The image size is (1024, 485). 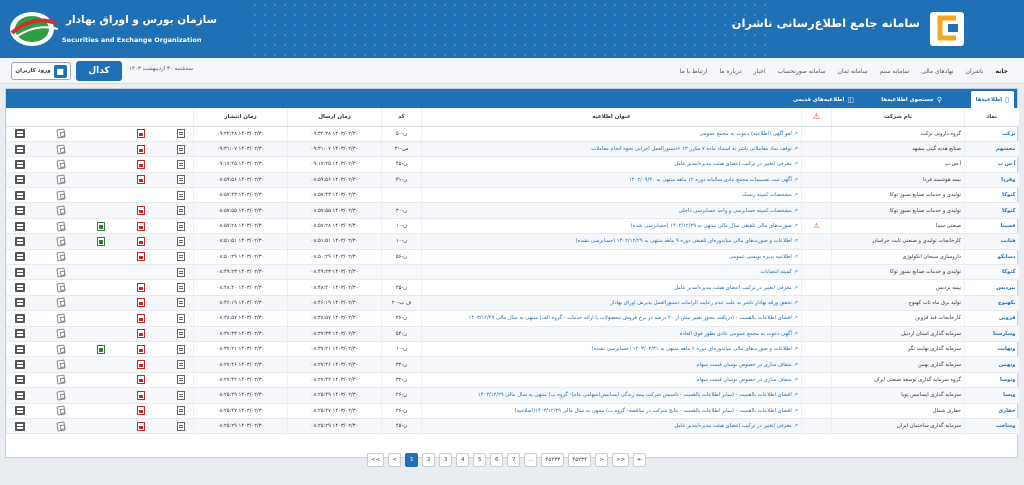 I want to click on announcement-title-cell: ↗مشخصات کمیته ریسک, so click(x=611, y=195).